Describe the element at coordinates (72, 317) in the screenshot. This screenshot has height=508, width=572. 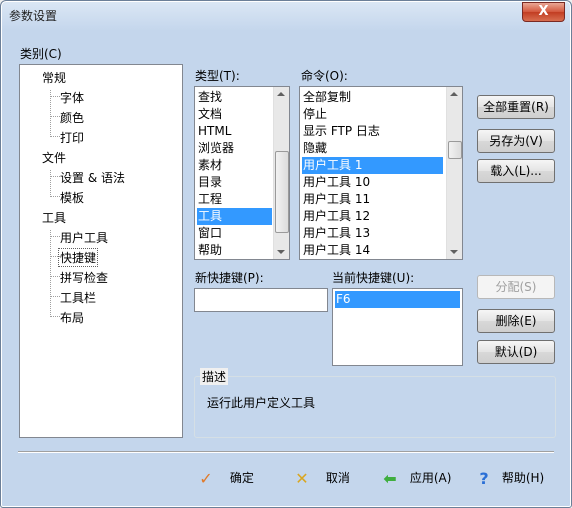
I see `tree-item-layout: 布局` at that location.